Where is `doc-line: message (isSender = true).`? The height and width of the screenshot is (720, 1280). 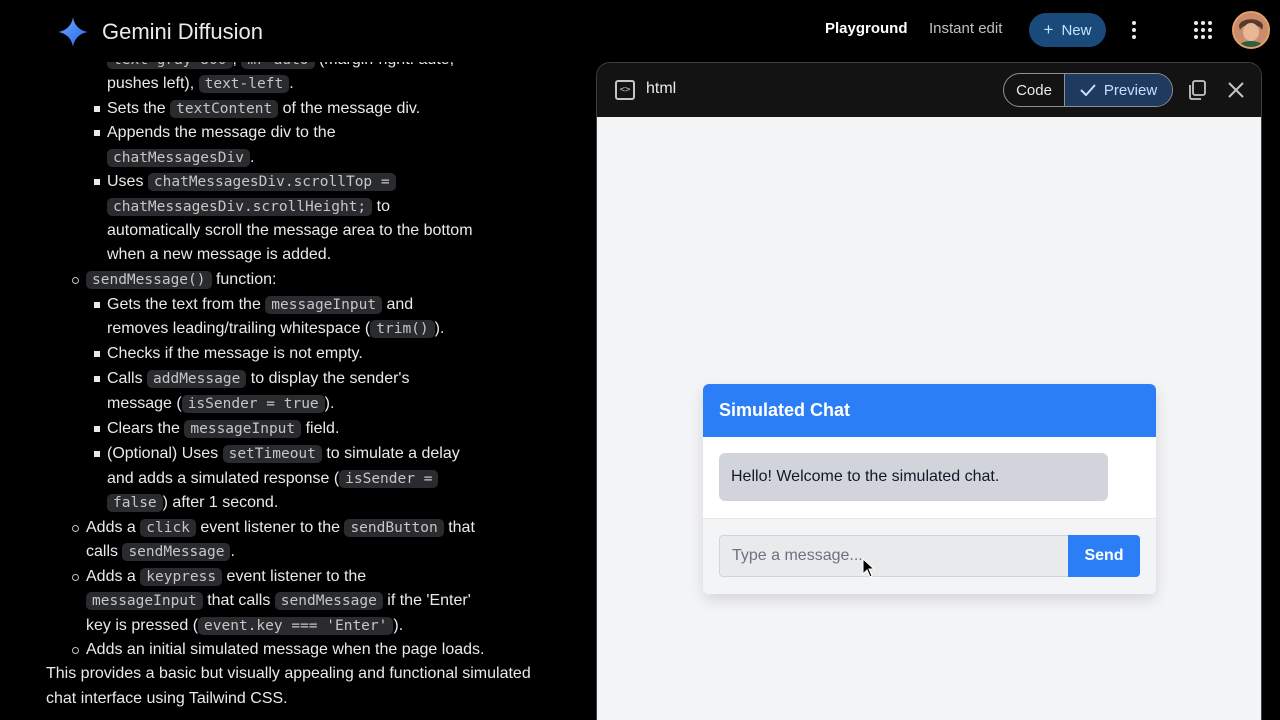 doc-line: message (isSender = true). is located at coordinates (220, 404).